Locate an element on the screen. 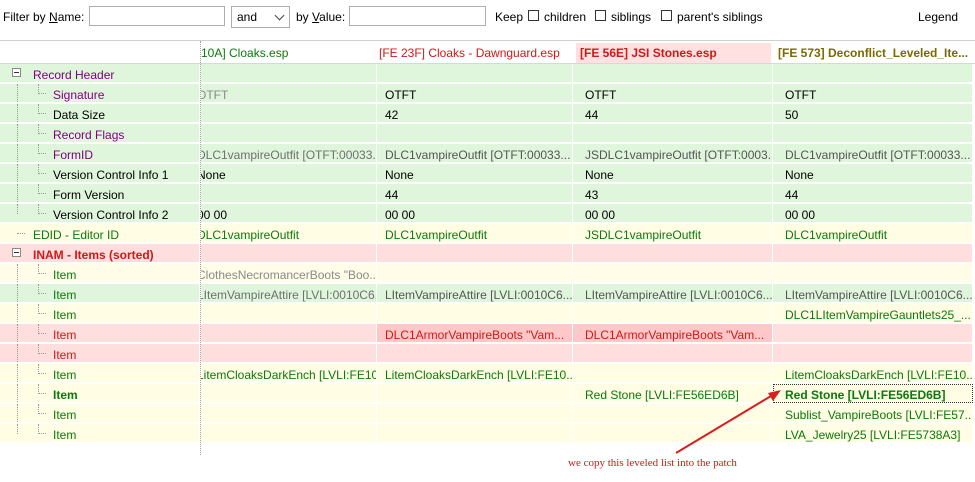 The height and width of the screenshot is (482, 975). annotation-arrow is located at coordinates (728, 422).